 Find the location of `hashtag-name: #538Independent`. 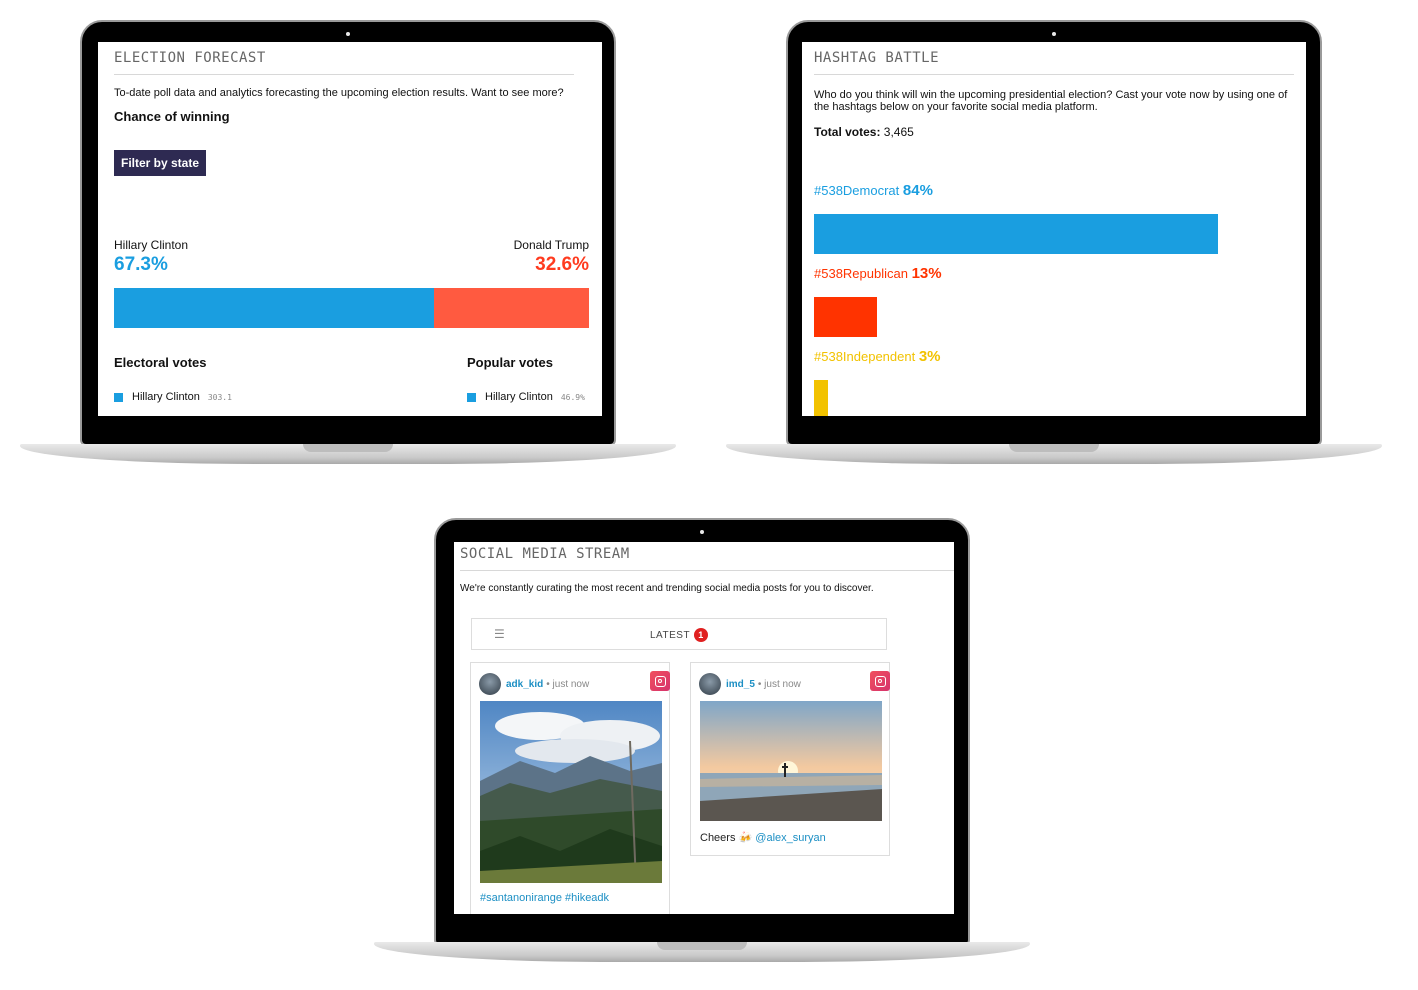

hashtag-name: #538Independent is located at coordinates (864, 356).